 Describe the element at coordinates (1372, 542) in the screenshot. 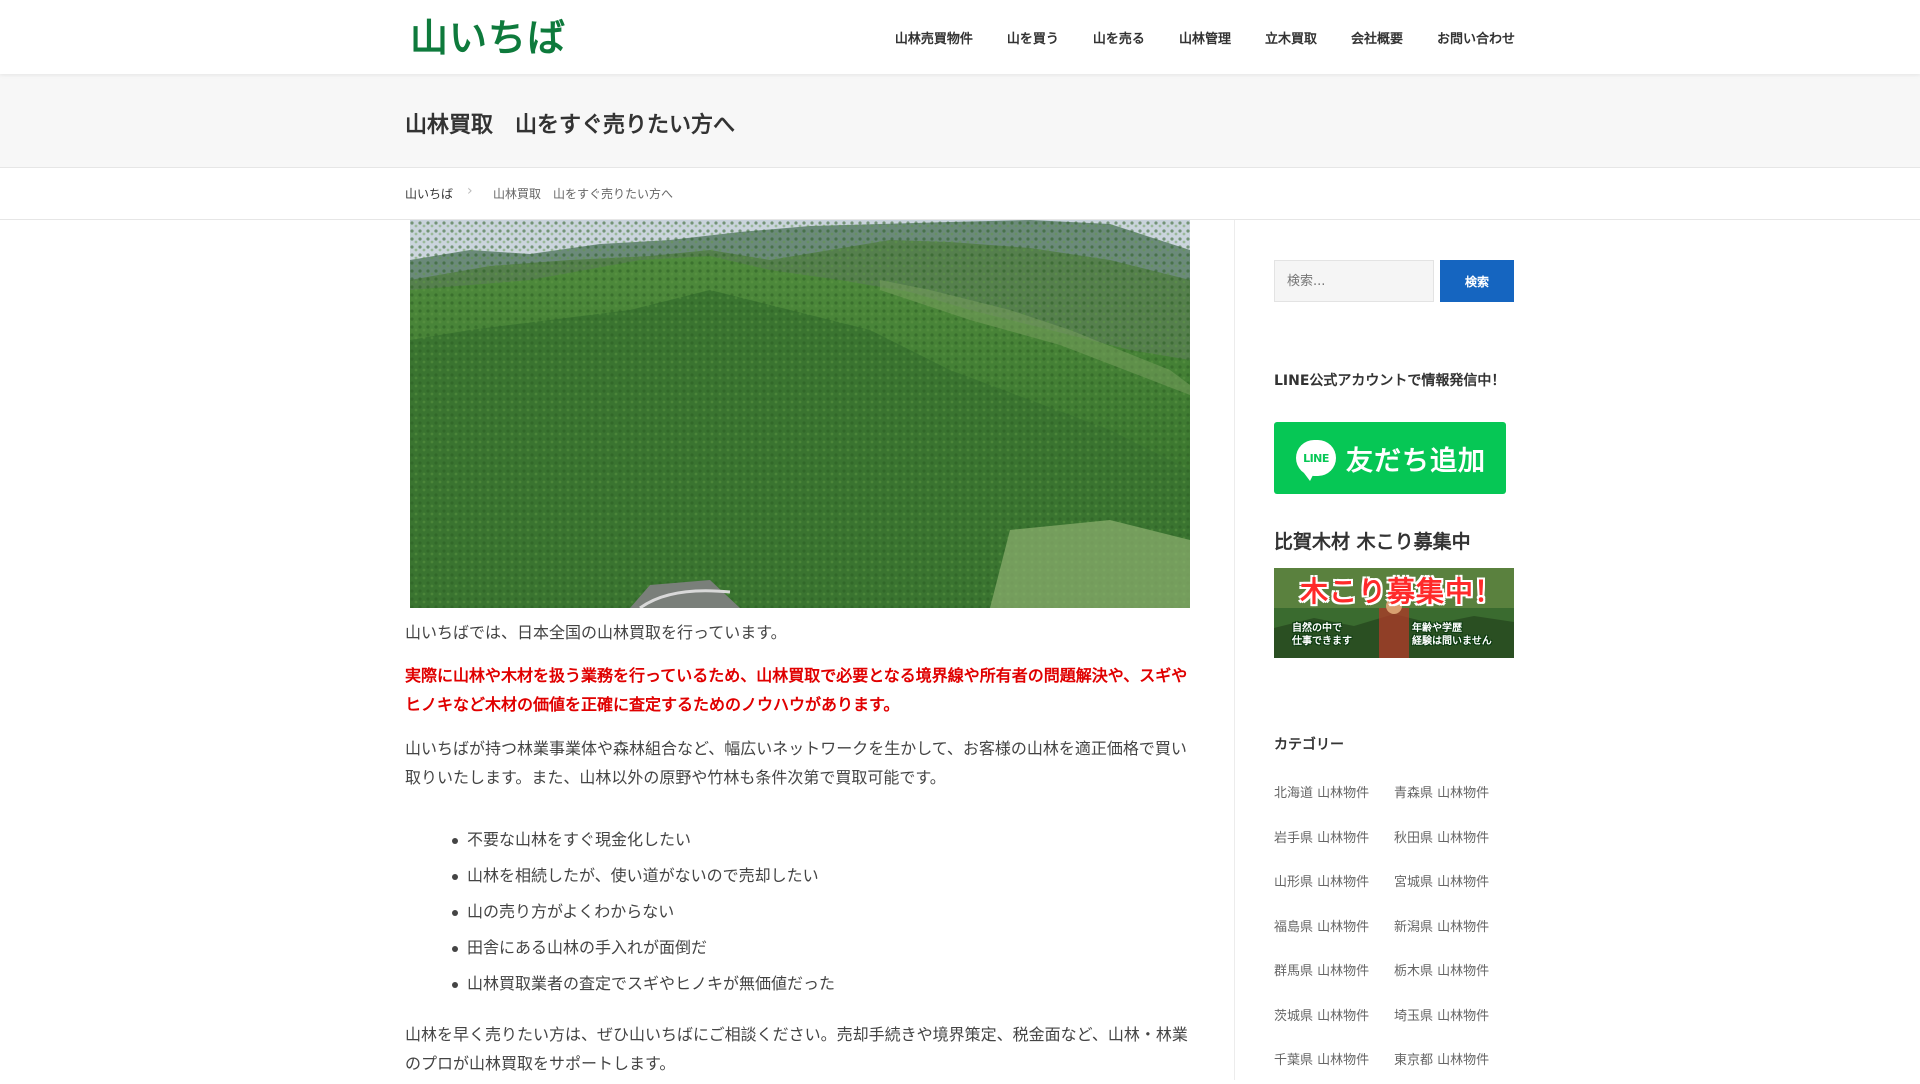

I see `recruit-heading: 比賀木材 木こり募集中` at that location.